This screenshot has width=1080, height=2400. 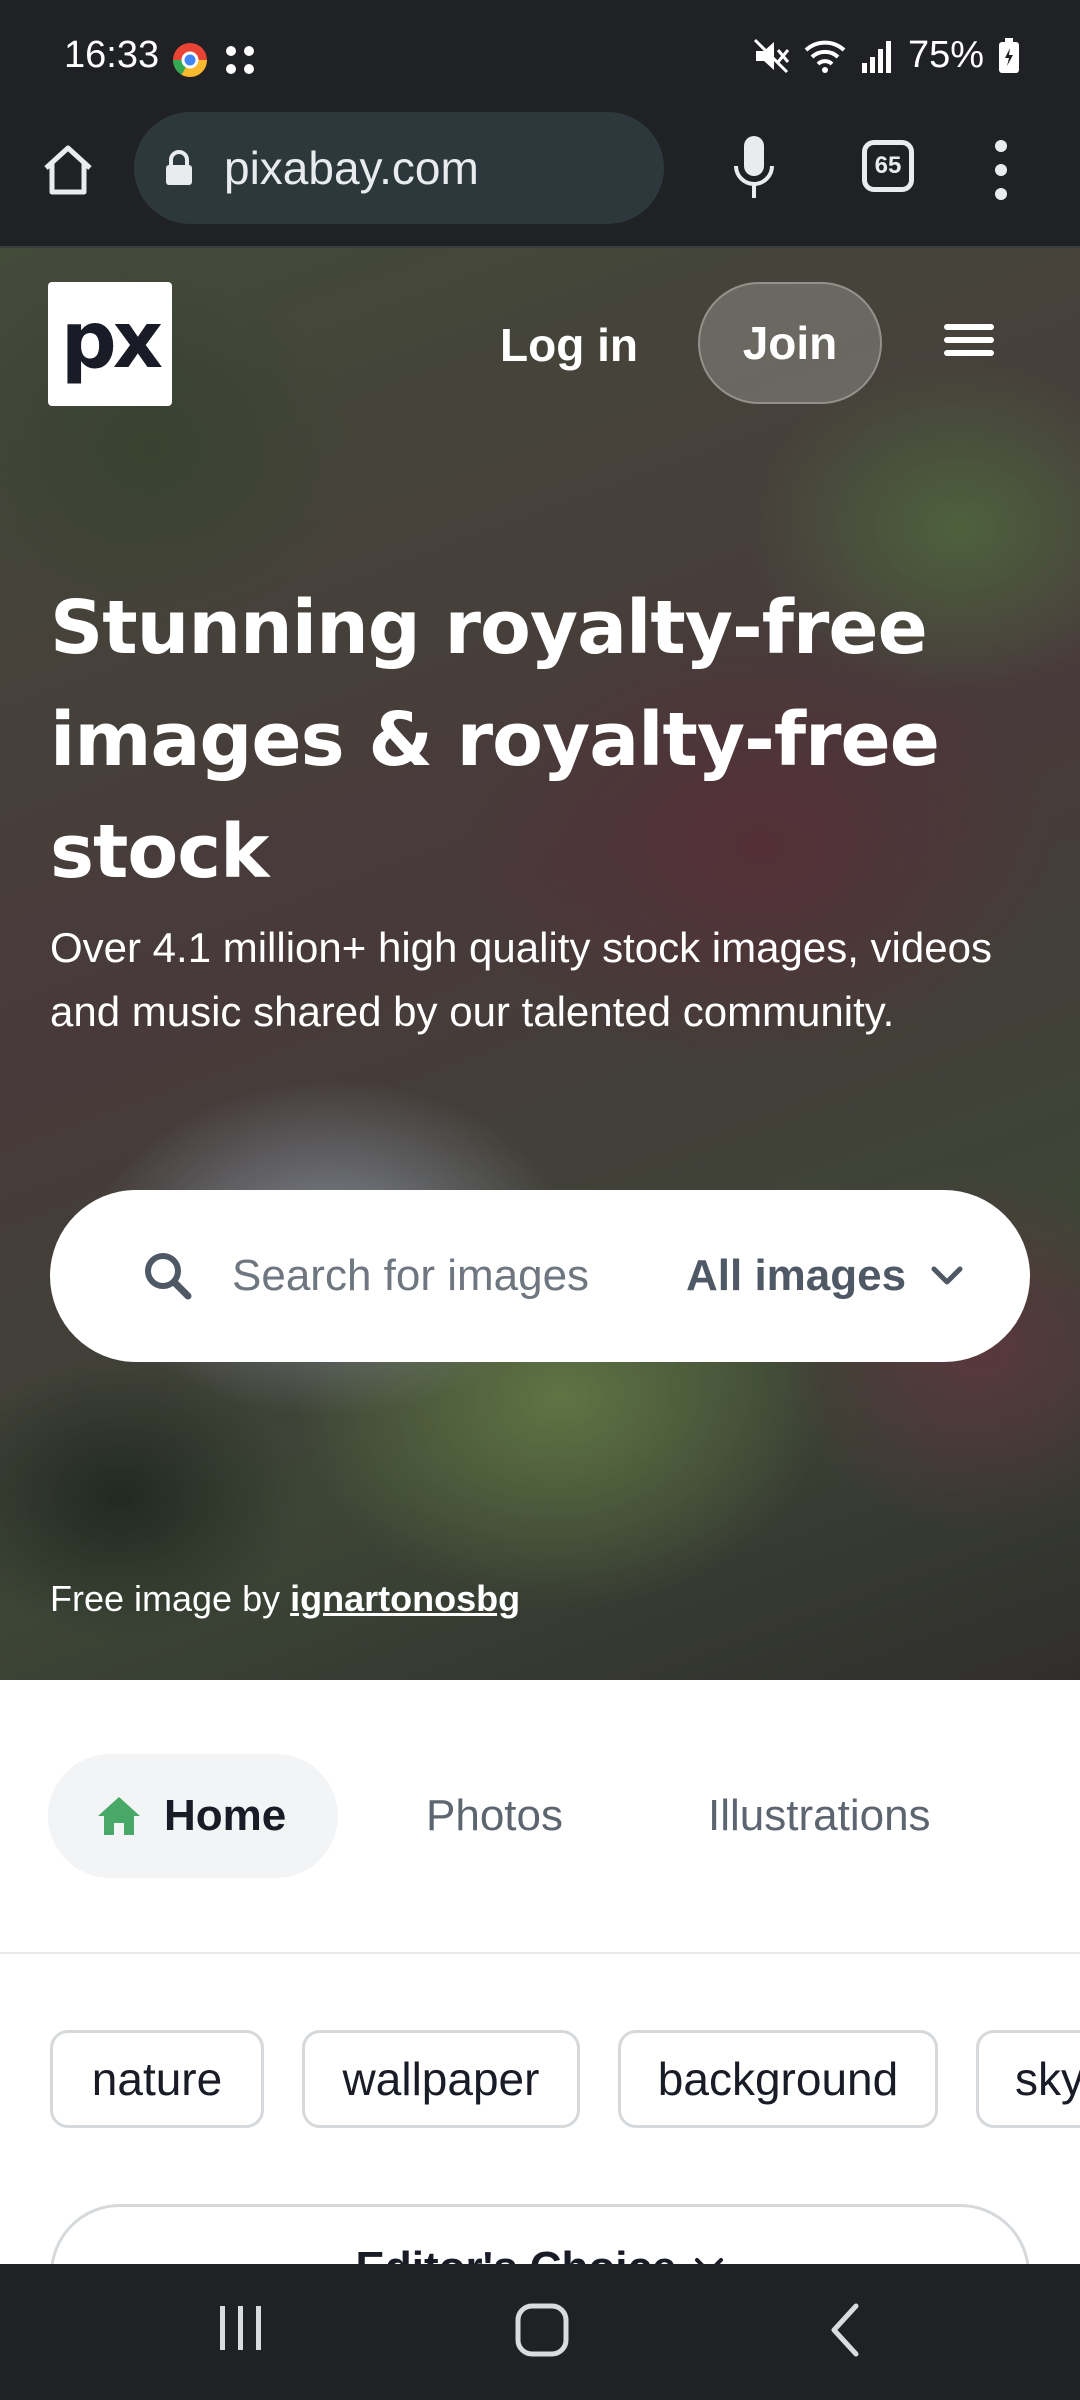 What do you see at coordinates (462, 1276) in the screenshot?
I see `search-input` at bounding box center [462, 1276].